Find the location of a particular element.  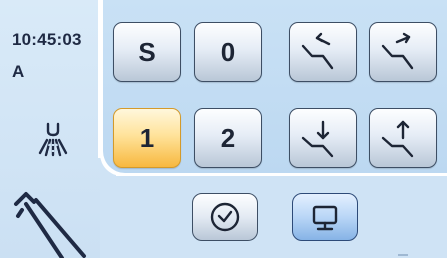

clock-display: 10:45:03 is located at coordinates (47, 39).